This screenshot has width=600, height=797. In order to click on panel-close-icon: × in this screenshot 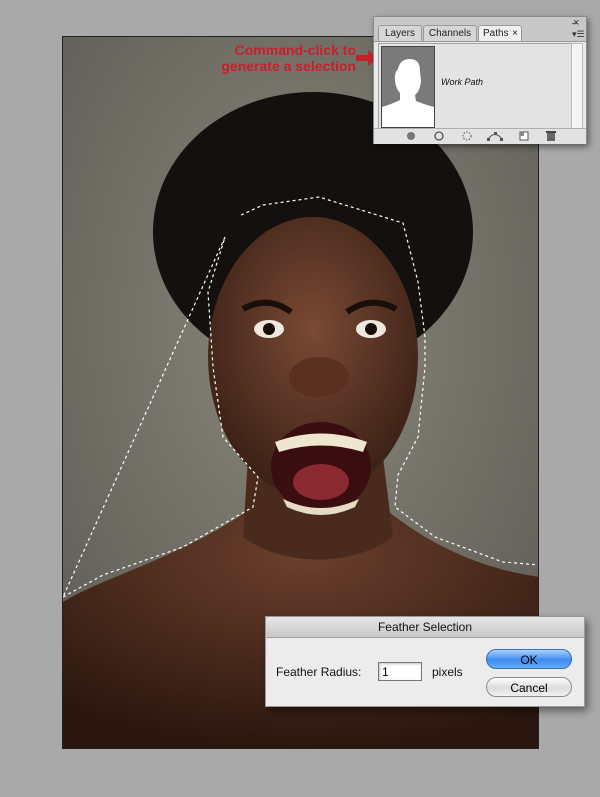, I will do `click(576, 23)`.